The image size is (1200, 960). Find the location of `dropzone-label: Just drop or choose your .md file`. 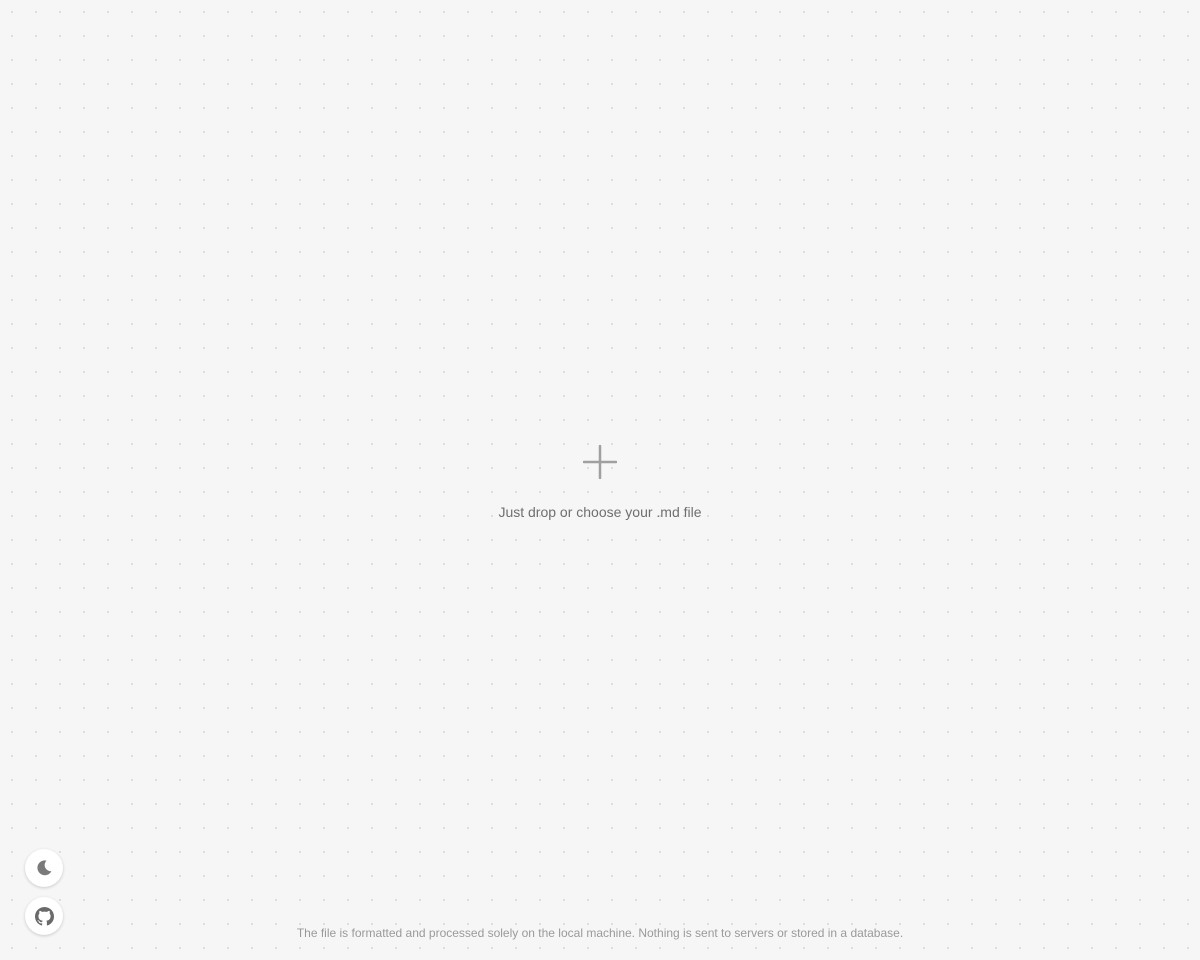

dropzone-label: Just drop or choose your .md file is located at coordinates (600, 512).